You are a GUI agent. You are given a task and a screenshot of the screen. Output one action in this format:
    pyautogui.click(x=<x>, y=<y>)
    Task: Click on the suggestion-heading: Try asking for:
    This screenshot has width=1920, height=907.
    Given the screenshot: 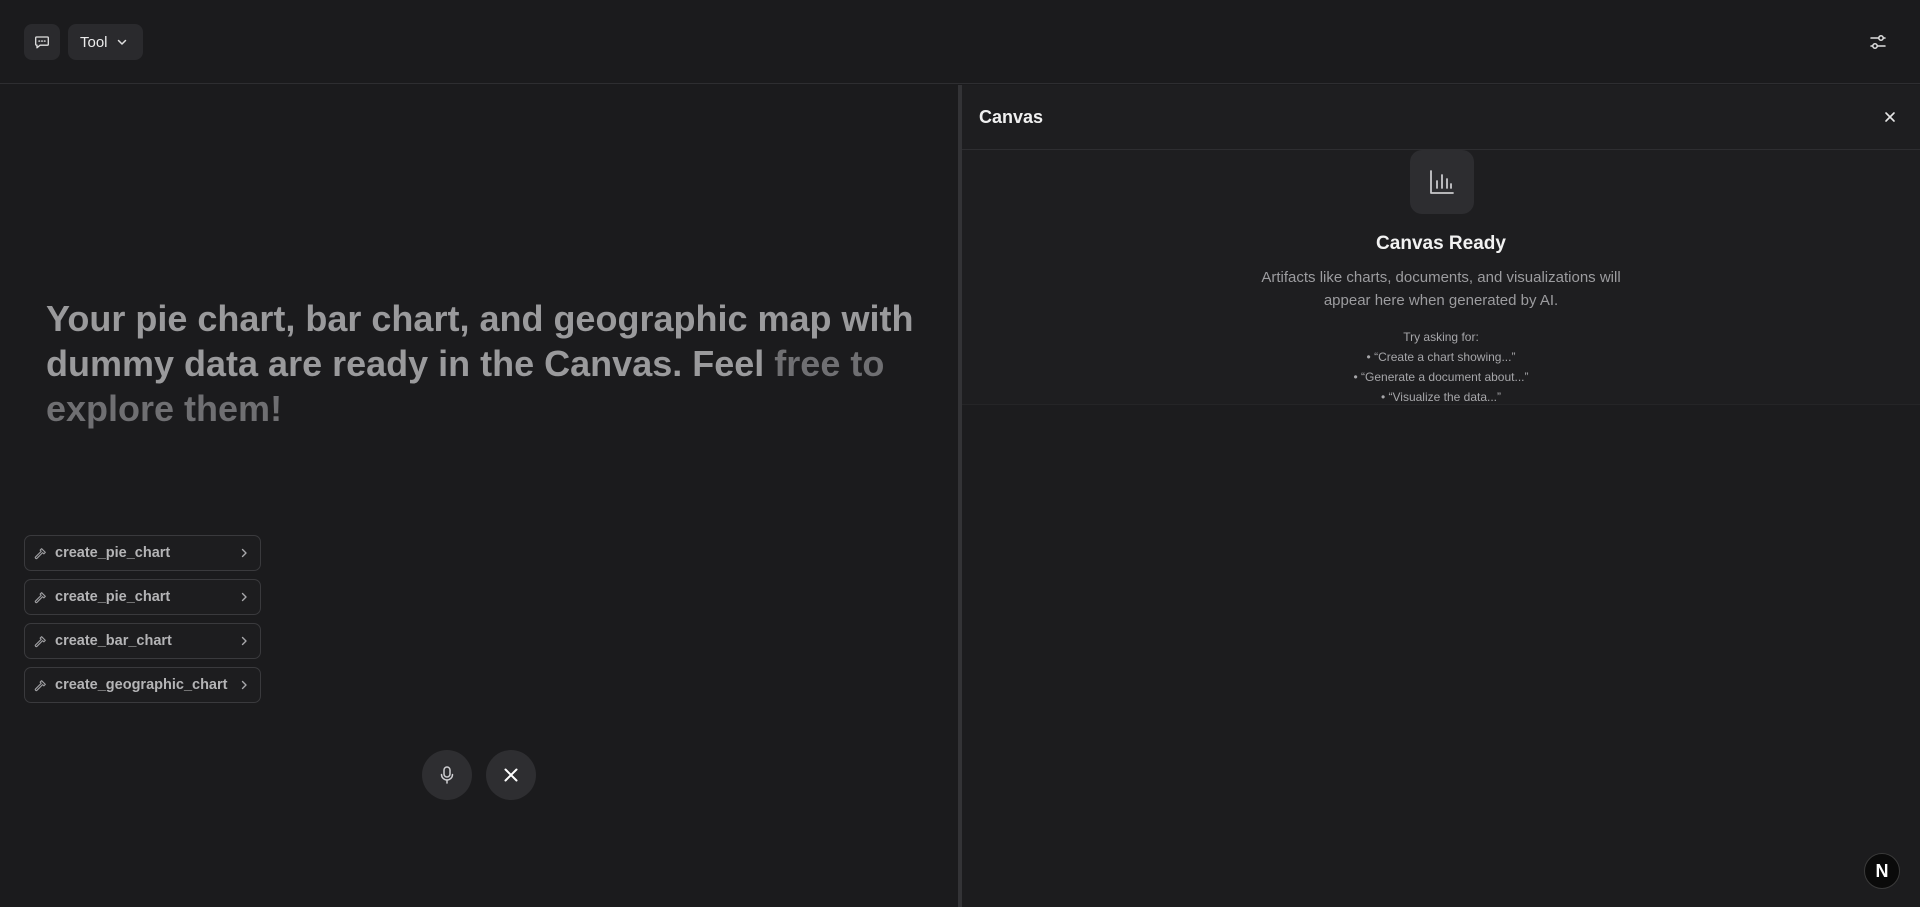 What is the action you would take?
    pyautogui.click(x=1441, y=337)
    